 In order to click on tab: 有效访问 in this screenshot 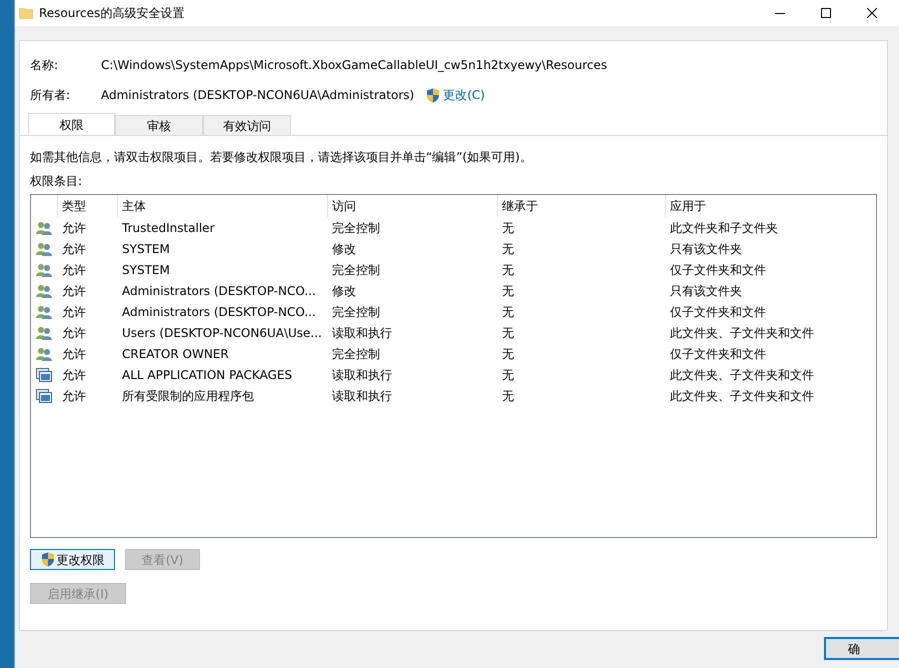, I will do `click(247, 125)`.